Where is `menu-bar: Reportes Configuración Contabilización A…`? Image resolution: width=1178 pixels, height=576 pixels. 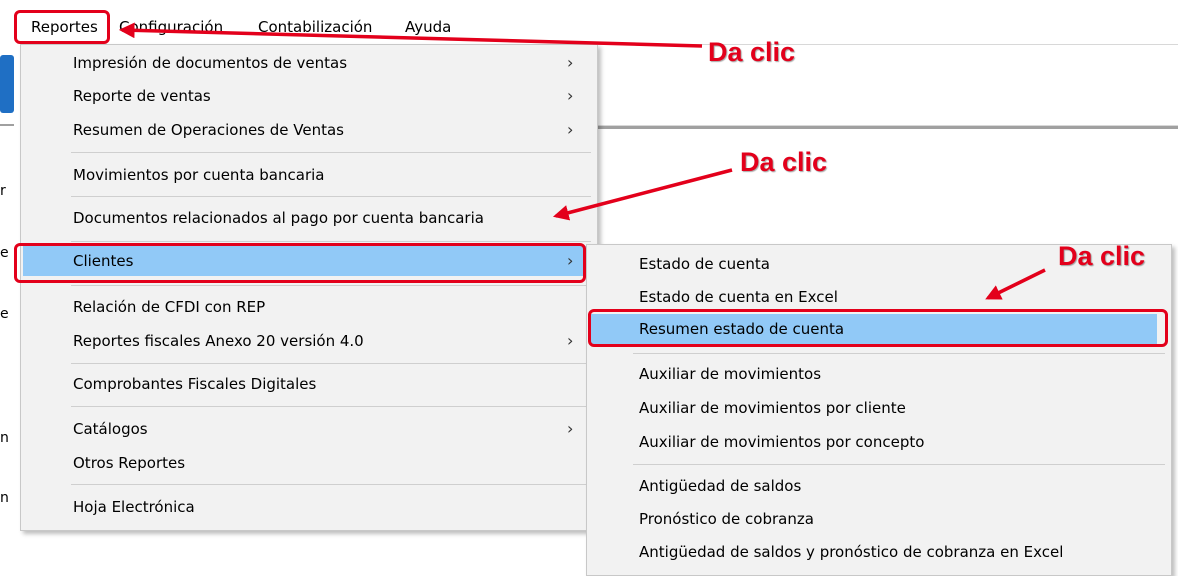
menu-bar: Reportes Configuración Contabilización A… is located at coordinates (589, 20).